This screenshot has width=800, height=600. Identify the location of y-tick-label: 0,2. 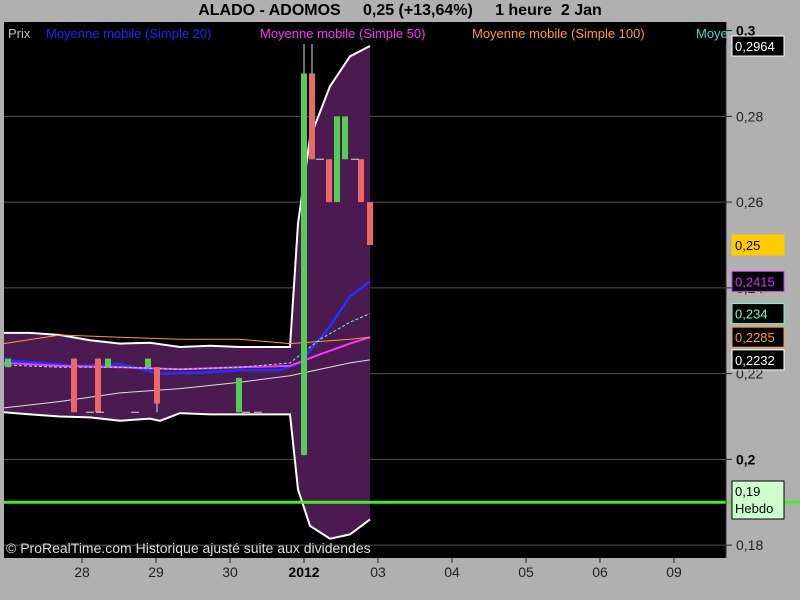
(746, 459).